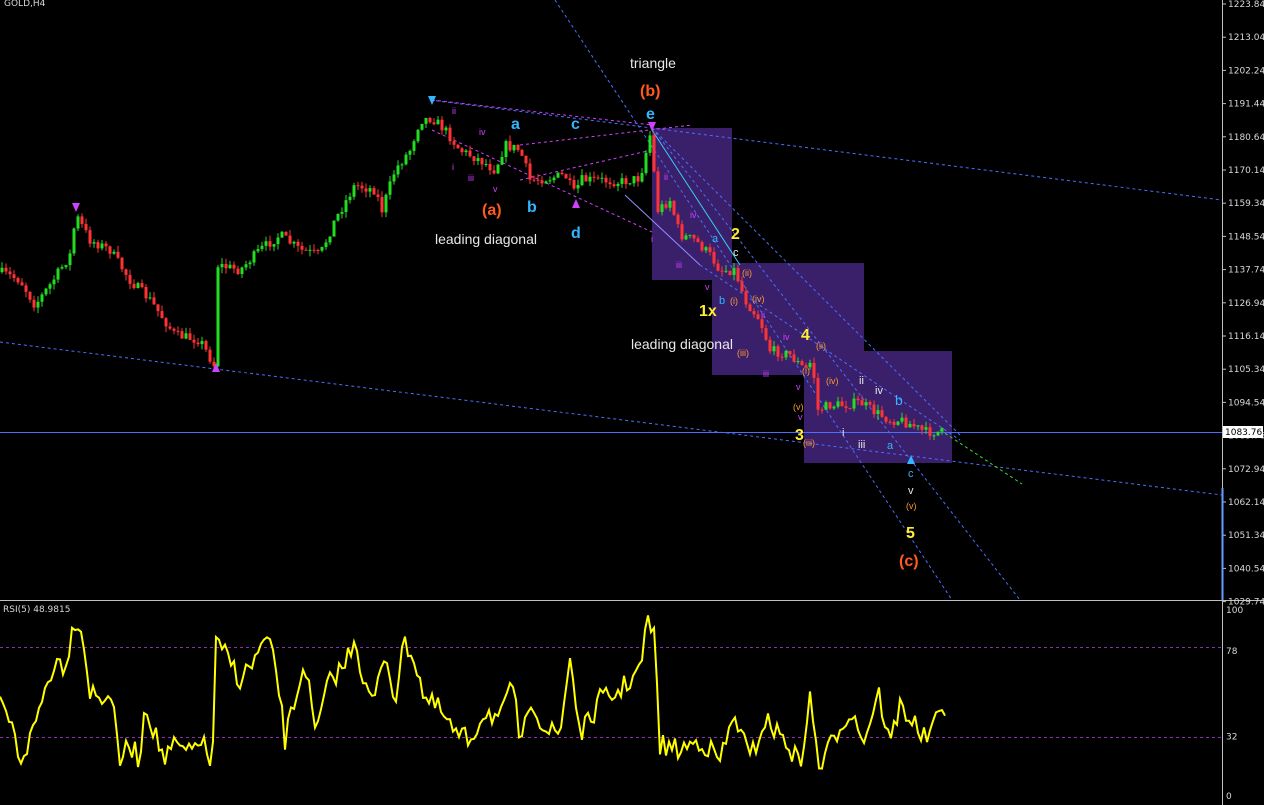 This screenshot has width=1264, height=805. Describe the element at coordinates (809, 443) in the screenshot. I see `label-iii-paren: (iii)` at that location.